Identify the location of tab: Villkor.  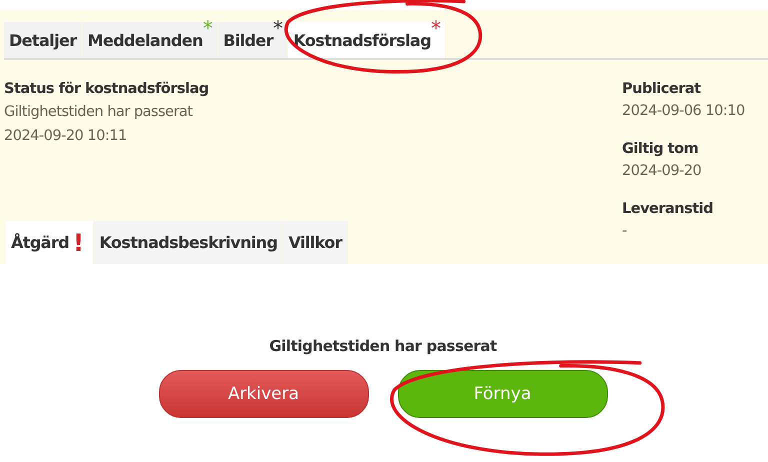
(315, 242).